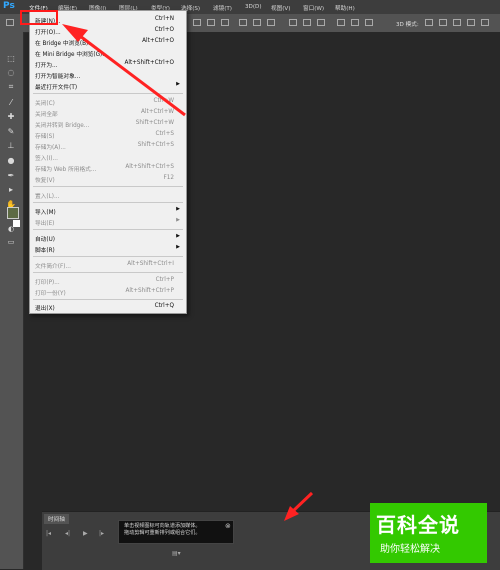  I want to click on arrow-to-new-item, so click(124, 70).